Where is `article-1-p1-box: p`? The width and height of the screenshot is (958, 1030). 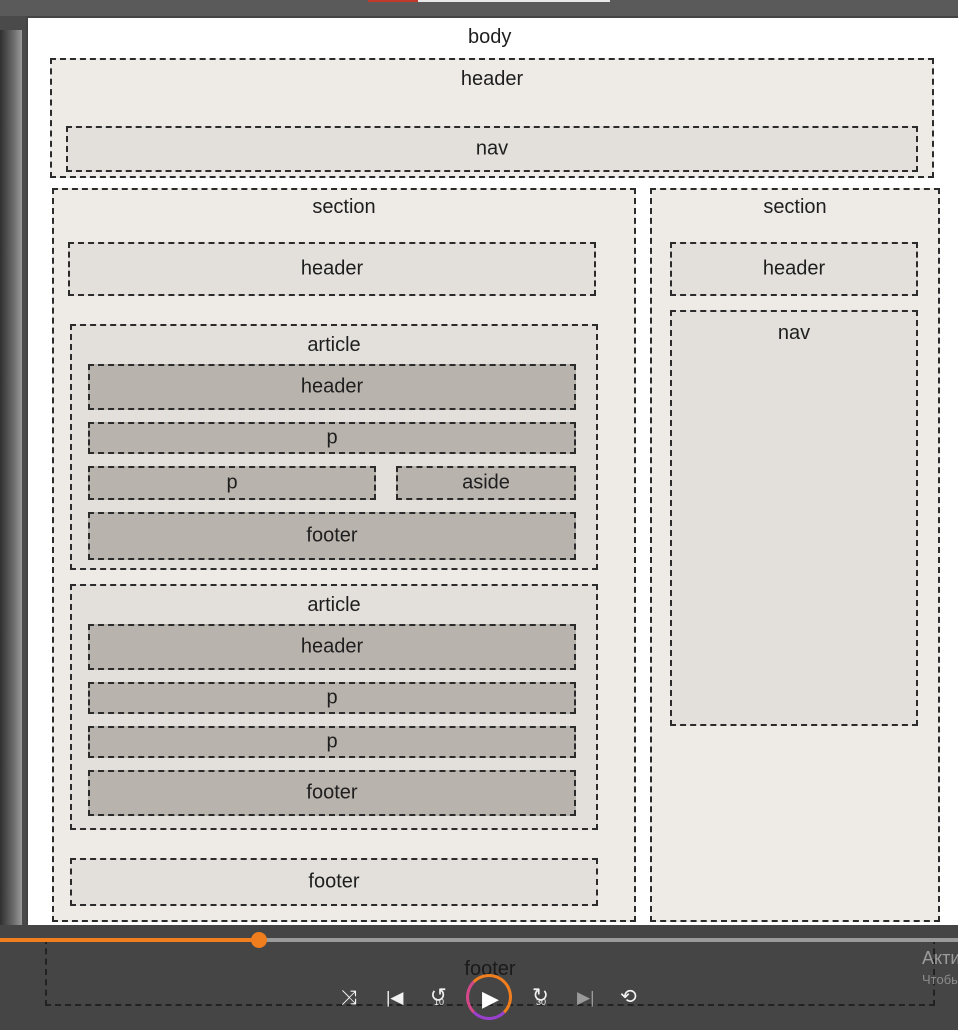 article-1-p1-box: p is located at coordinates (332, 438).